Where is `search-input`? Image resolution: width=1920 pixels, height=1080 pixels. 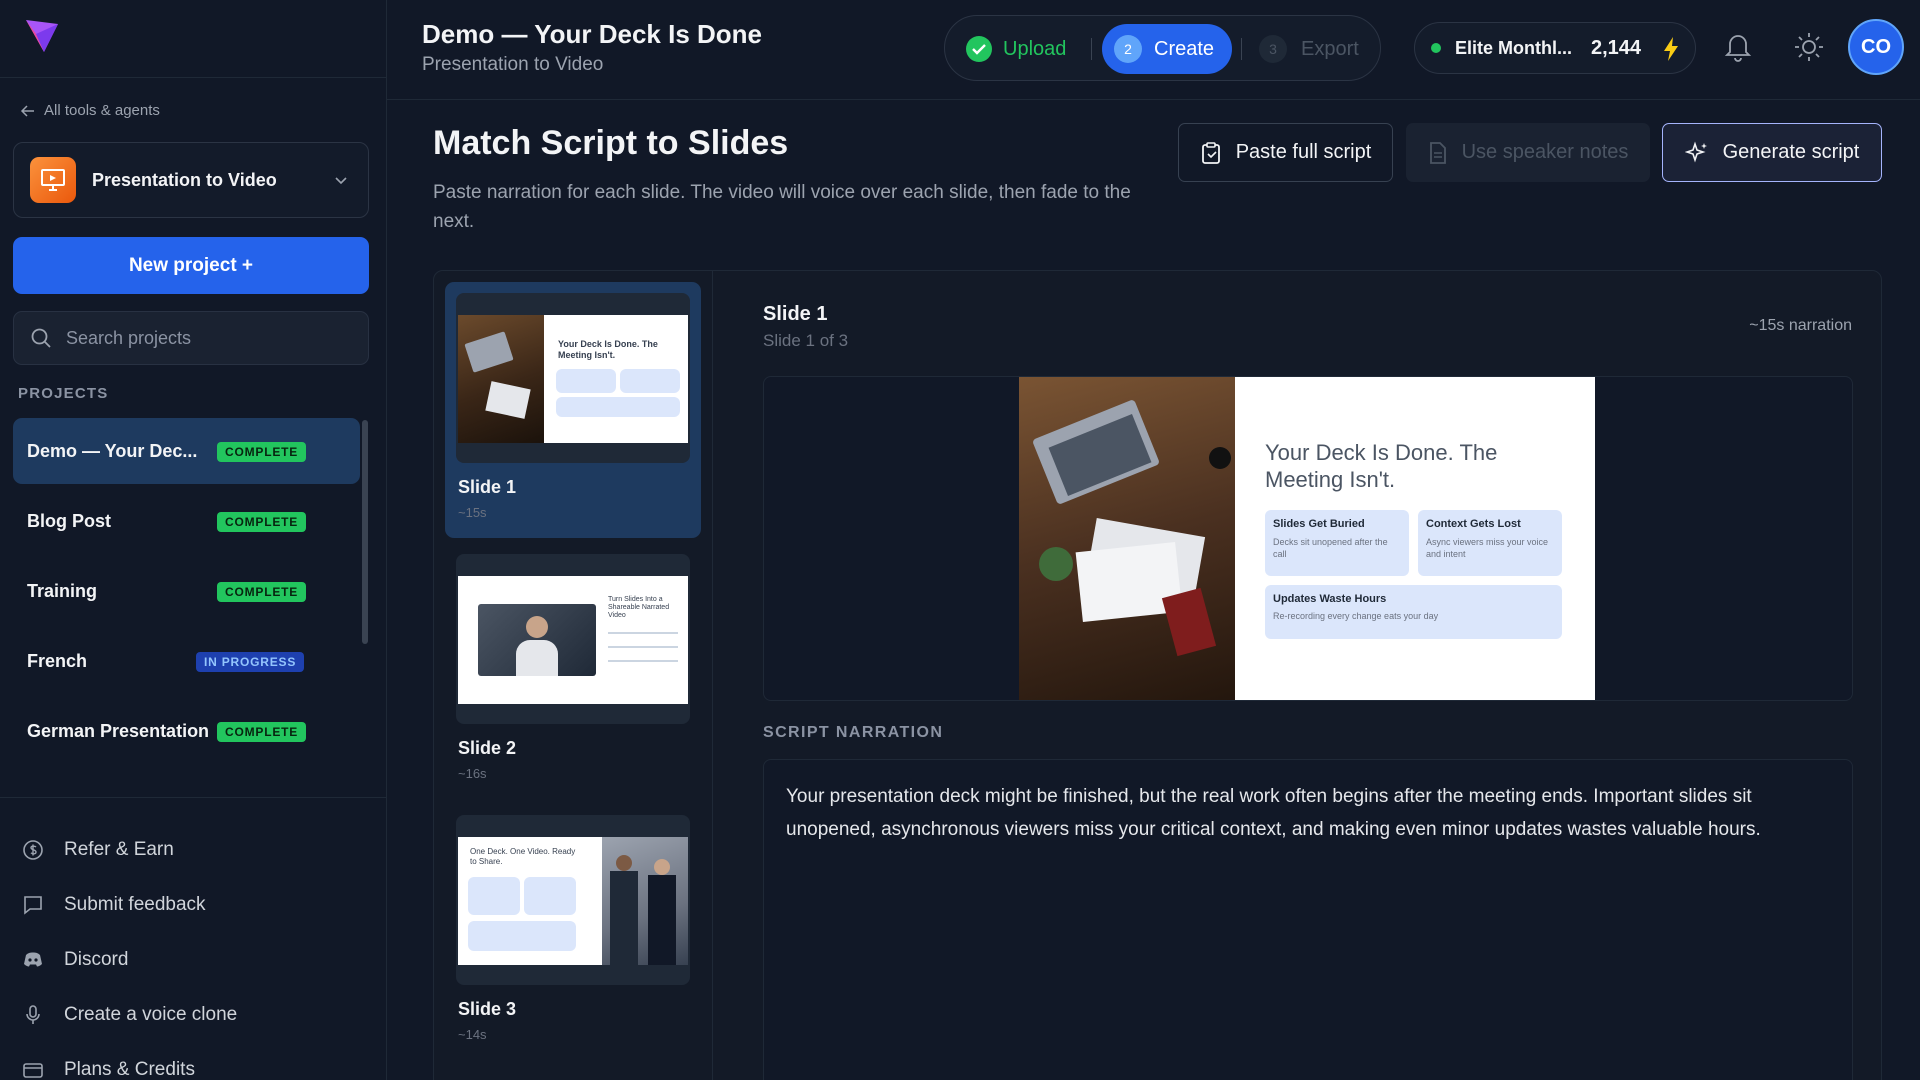
search-input is located at coordinates (206, 338).